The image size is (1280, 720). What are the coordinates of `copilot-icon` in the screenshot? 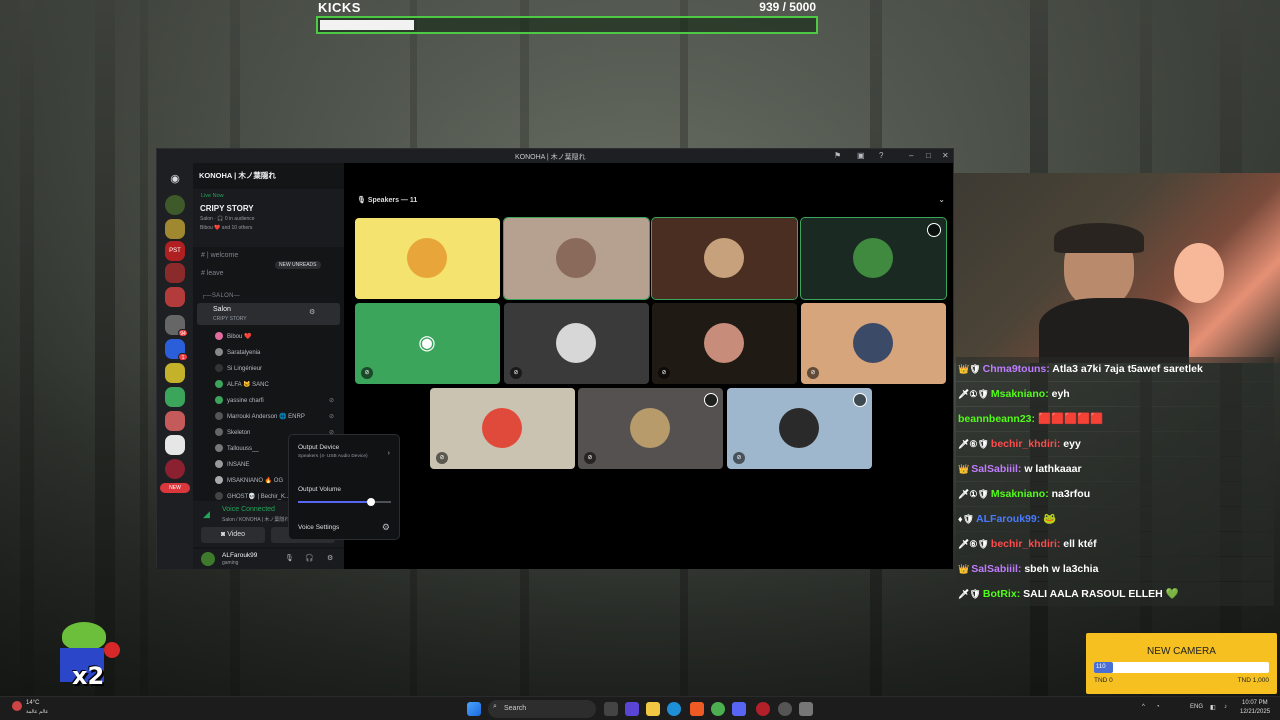 It's located at (632, 709).